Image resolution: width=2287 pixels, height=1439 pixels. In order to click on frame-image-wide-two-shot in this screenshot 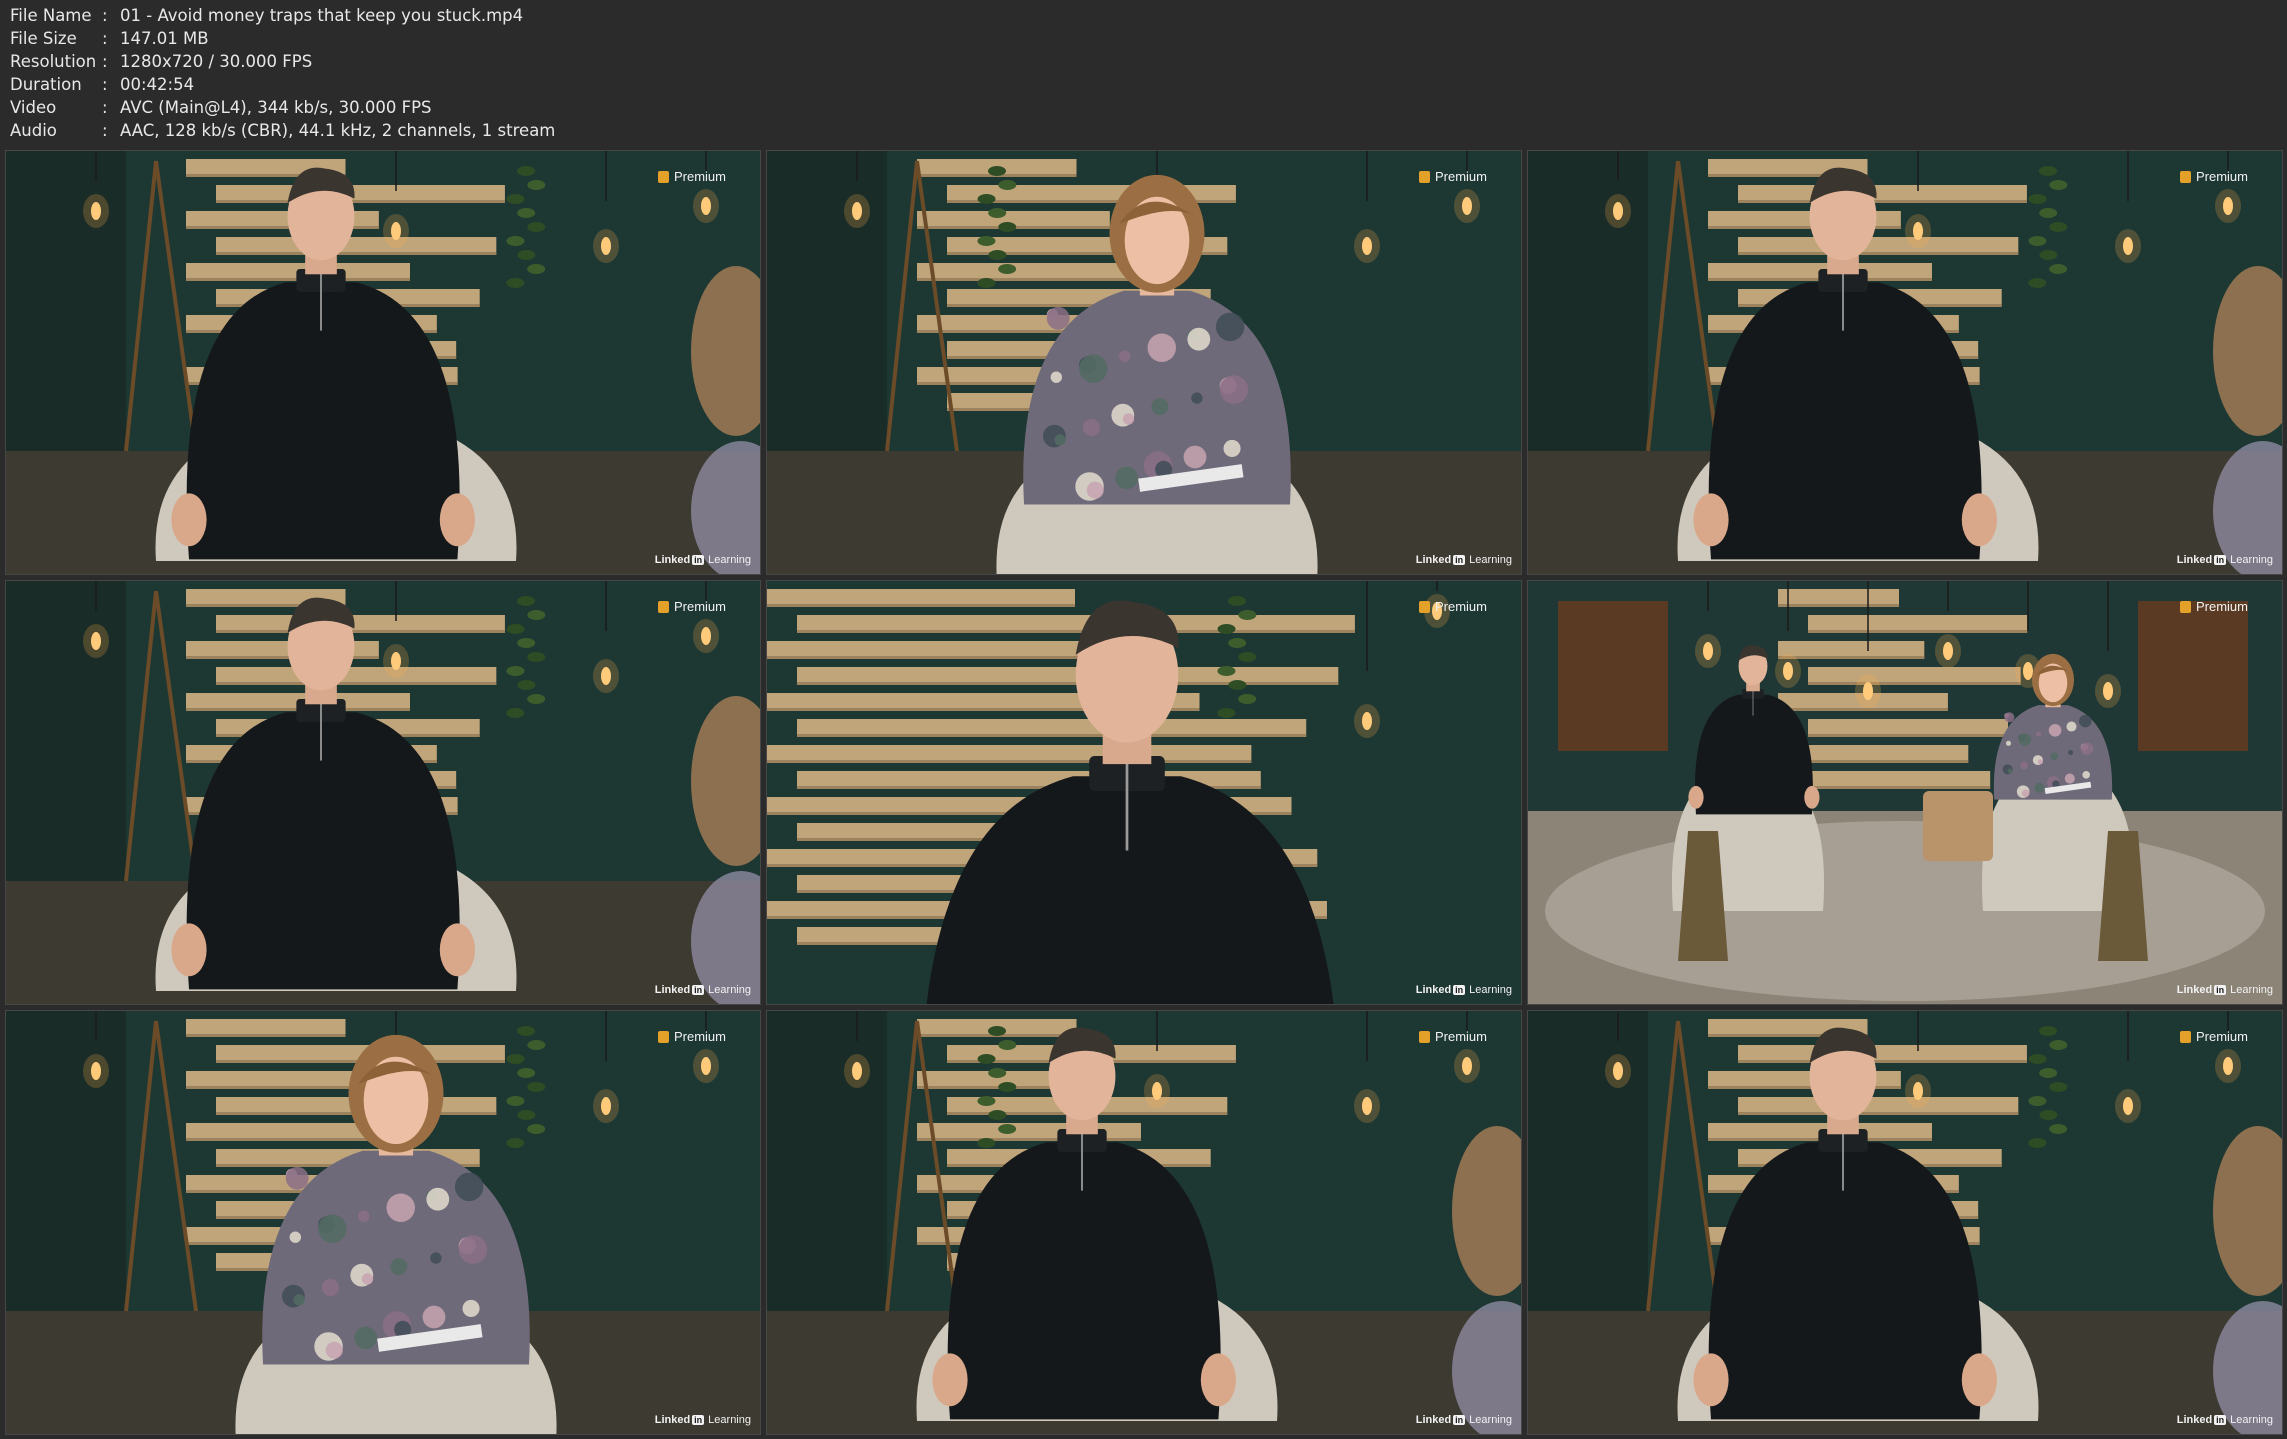, I will do `click(1905, 792)`.